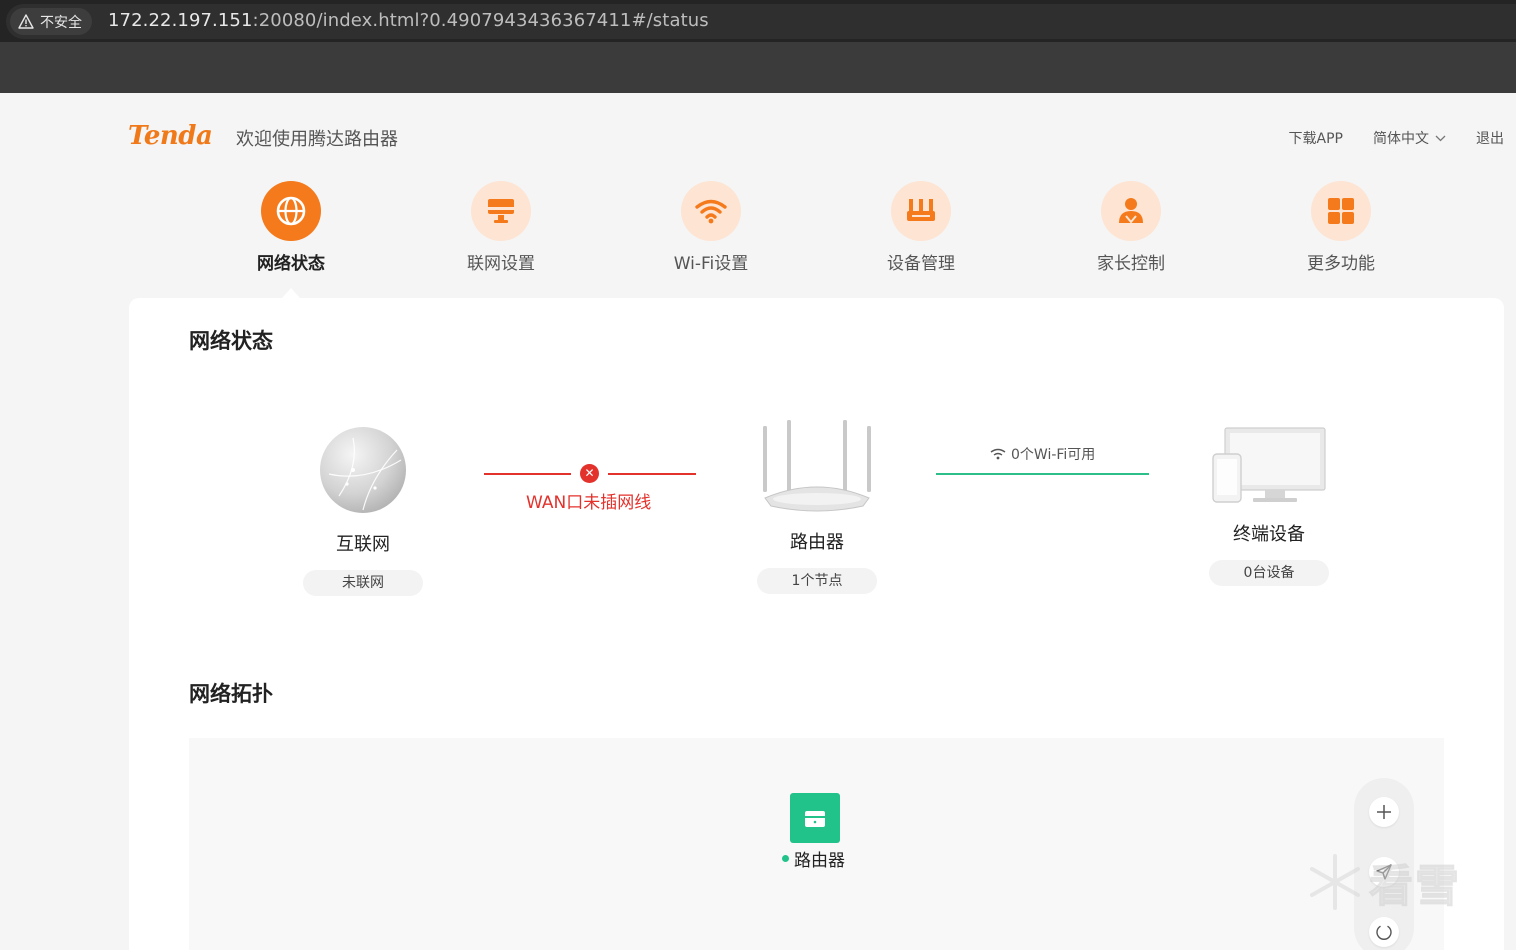 This screenshot has height=950, width=1516. I want to click on tab-label: 网络状态, so click(291, 264).